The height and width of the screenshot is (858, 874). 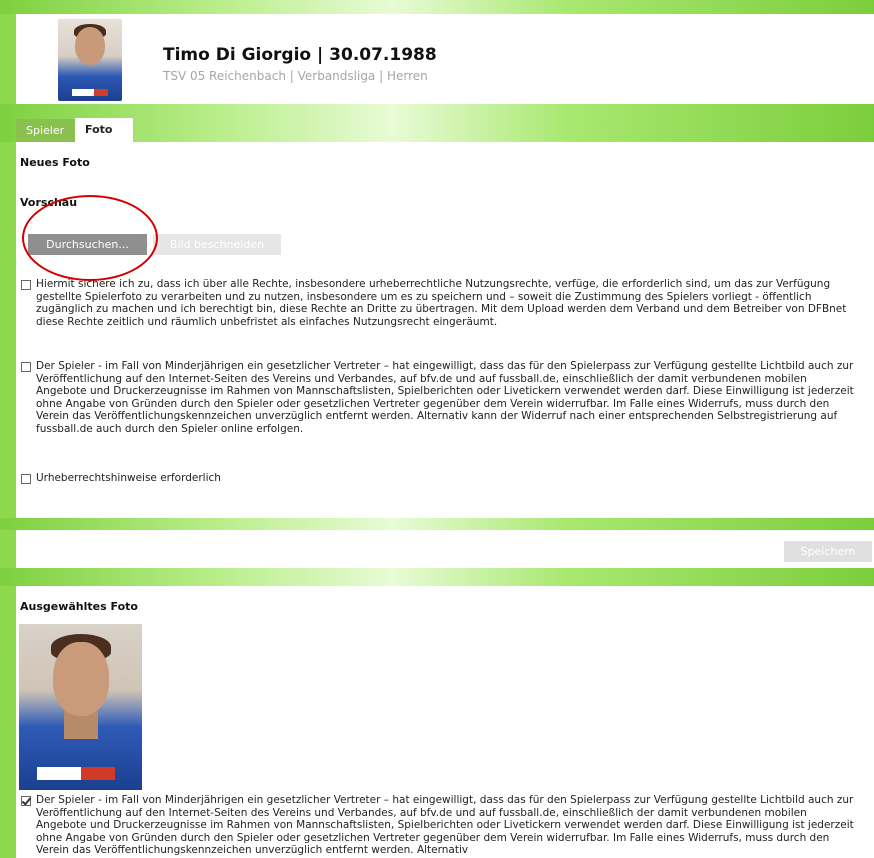 I want to click on player-avatar, so click(x=90, y=60).